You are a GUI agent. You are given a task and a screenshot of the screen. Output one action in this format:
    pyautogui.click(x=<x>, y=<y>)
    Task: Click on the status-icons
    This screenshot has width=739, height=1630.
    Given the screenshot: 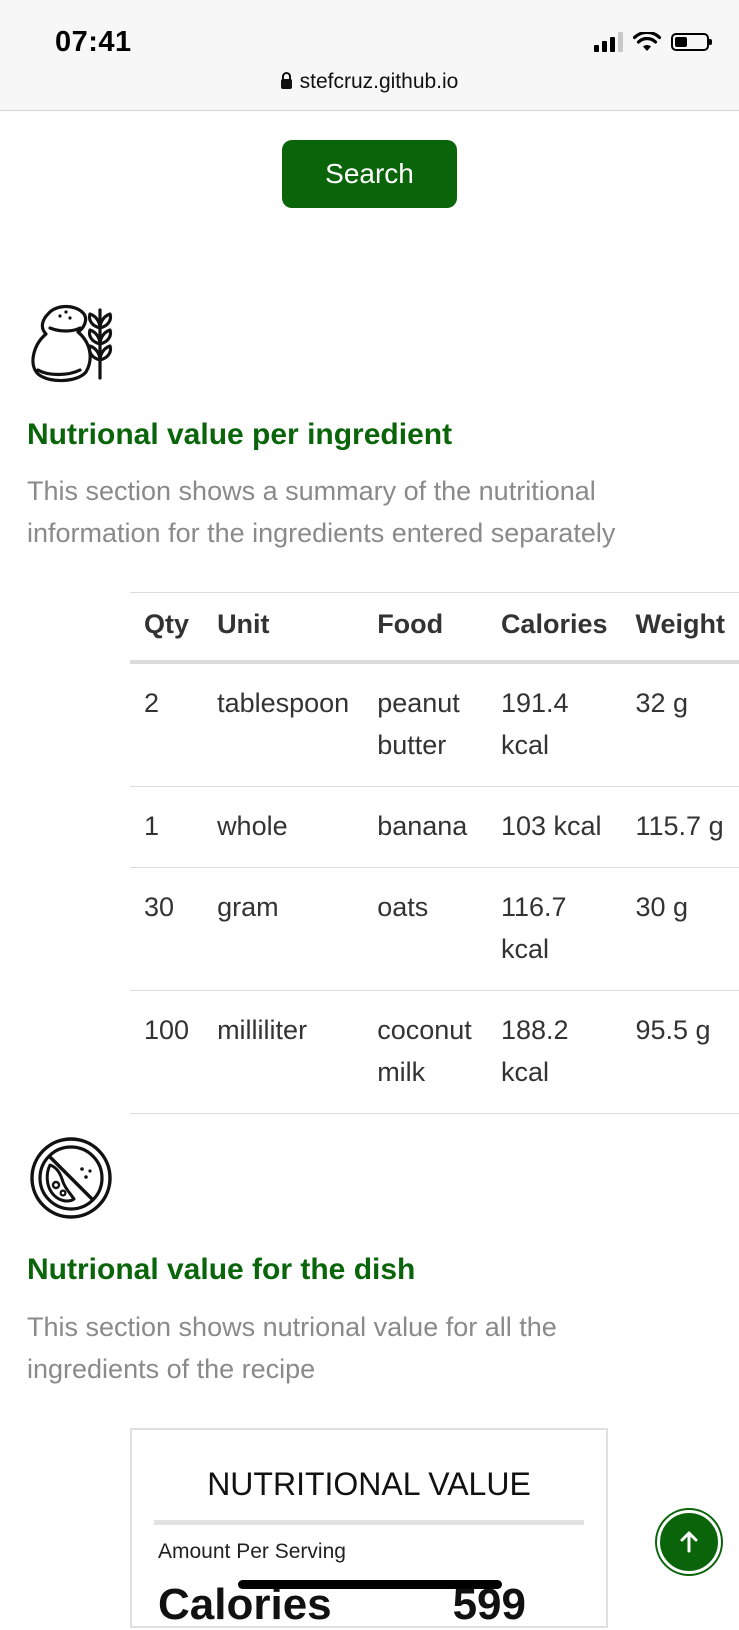 What is the action you would take?
    pyautogui.click(x=651, y=42)
    